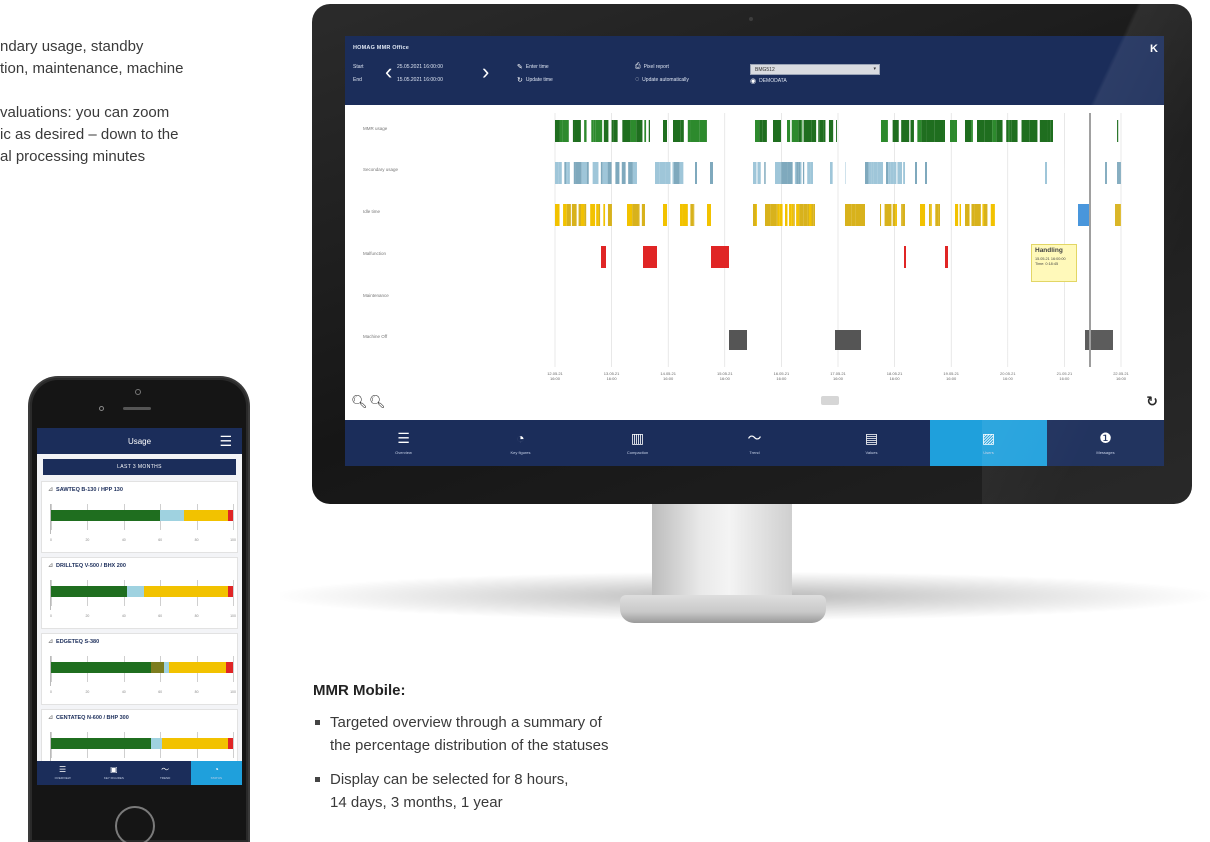 Image resolution: width=1210 pixels, height=842 pixels. I want to click on zoom-in-icon: 🔍︎, so click(359, 402).